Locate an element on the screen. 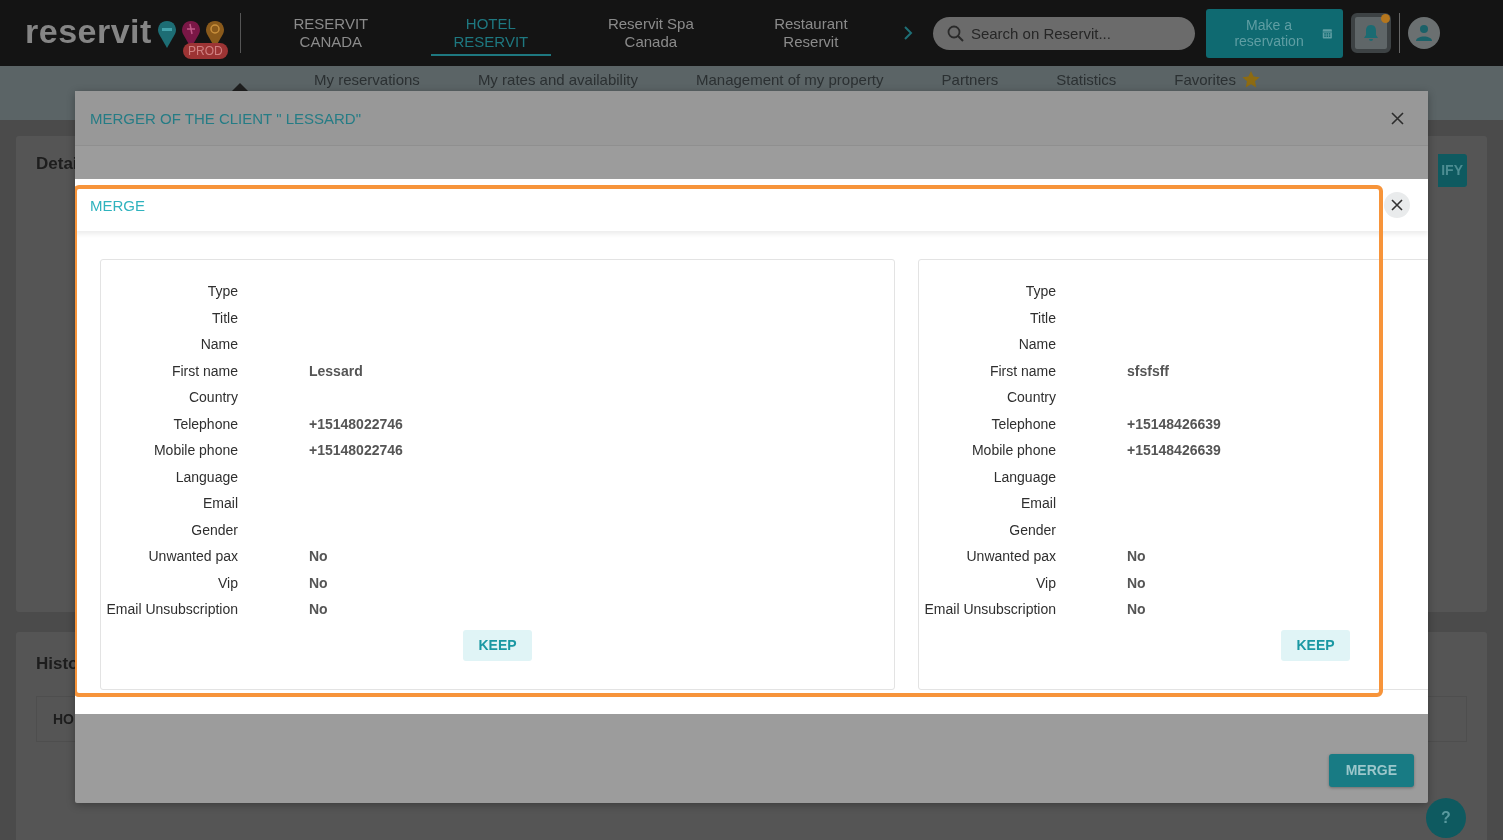  nav-tab: Restaurant Reservit is located at coordinates (810, 33).